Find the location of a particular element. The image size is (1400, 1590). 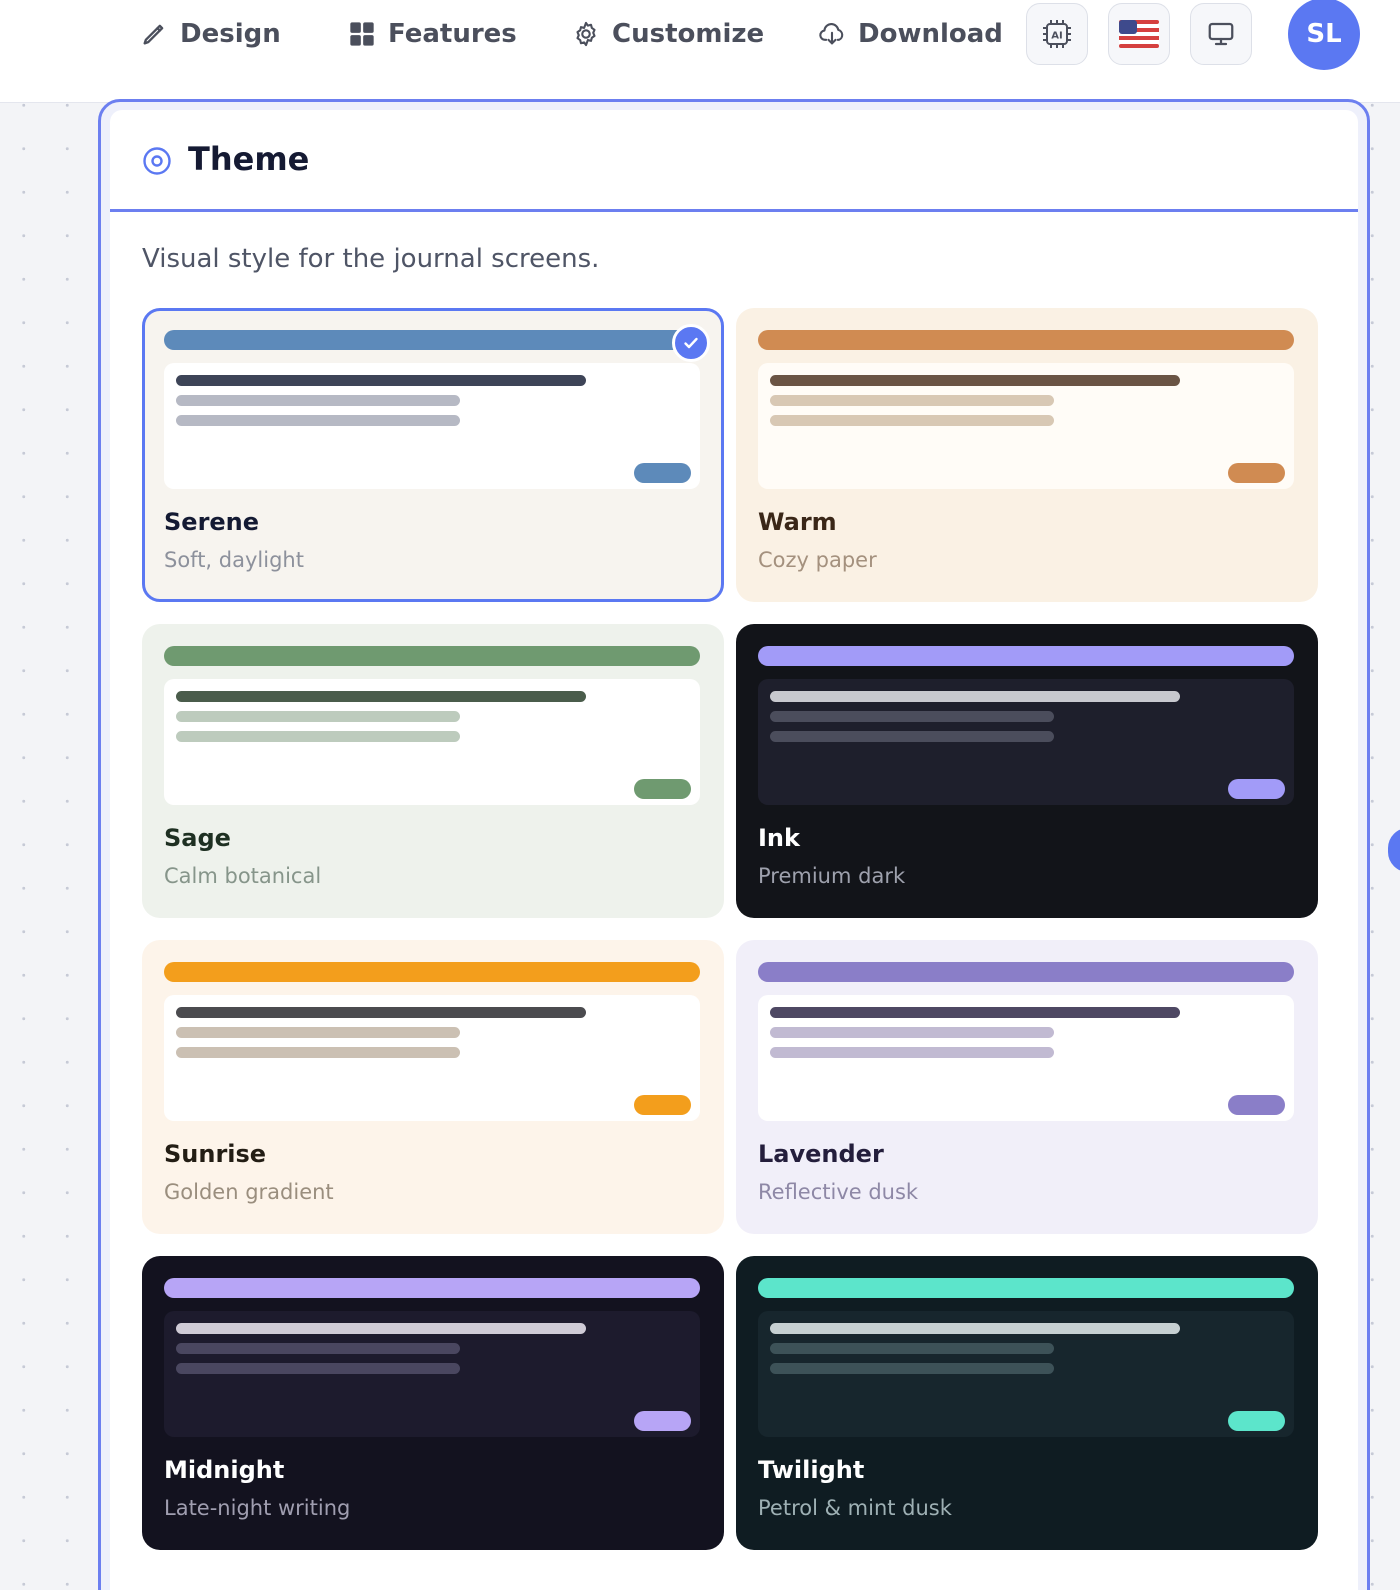

us-flag-icon is located at coordinates (1139, 34).